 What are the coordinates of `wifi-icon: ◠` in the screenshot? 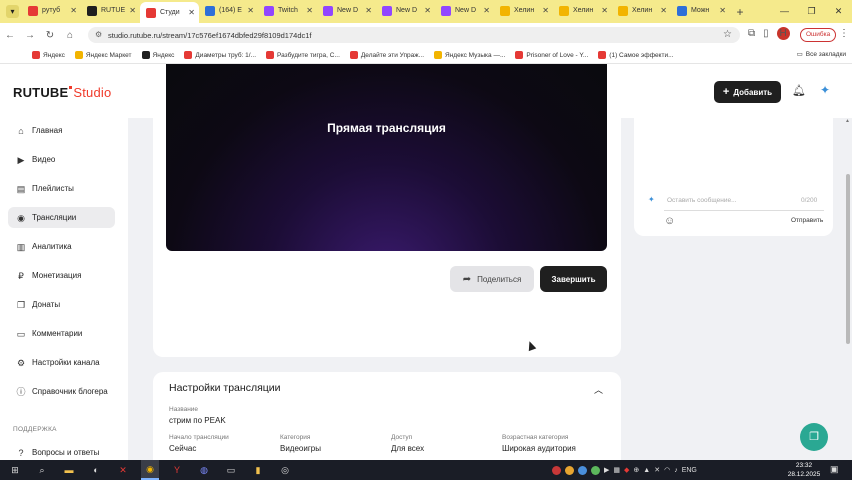 It's located at (667, 470).